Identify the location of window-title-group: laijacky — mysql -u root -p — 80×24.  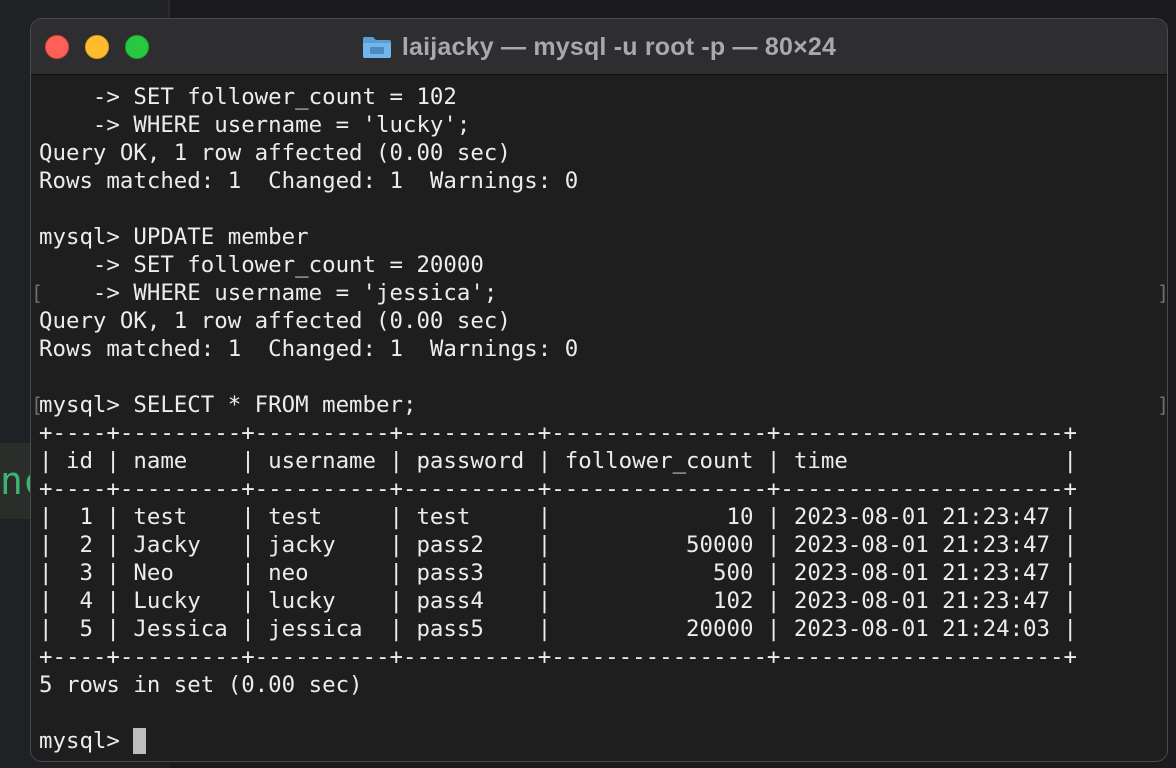
(599, 47).